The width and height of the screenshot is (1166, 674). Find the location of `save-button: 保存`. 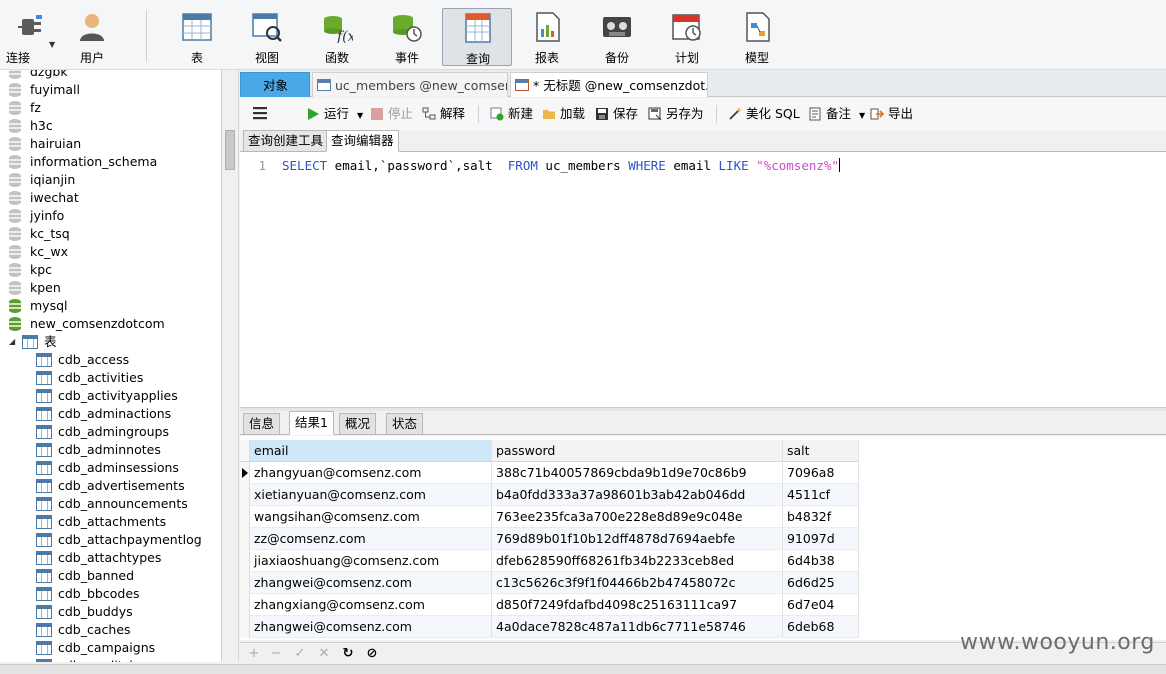

save-button: 保存 is located at coordinates (616, 114).